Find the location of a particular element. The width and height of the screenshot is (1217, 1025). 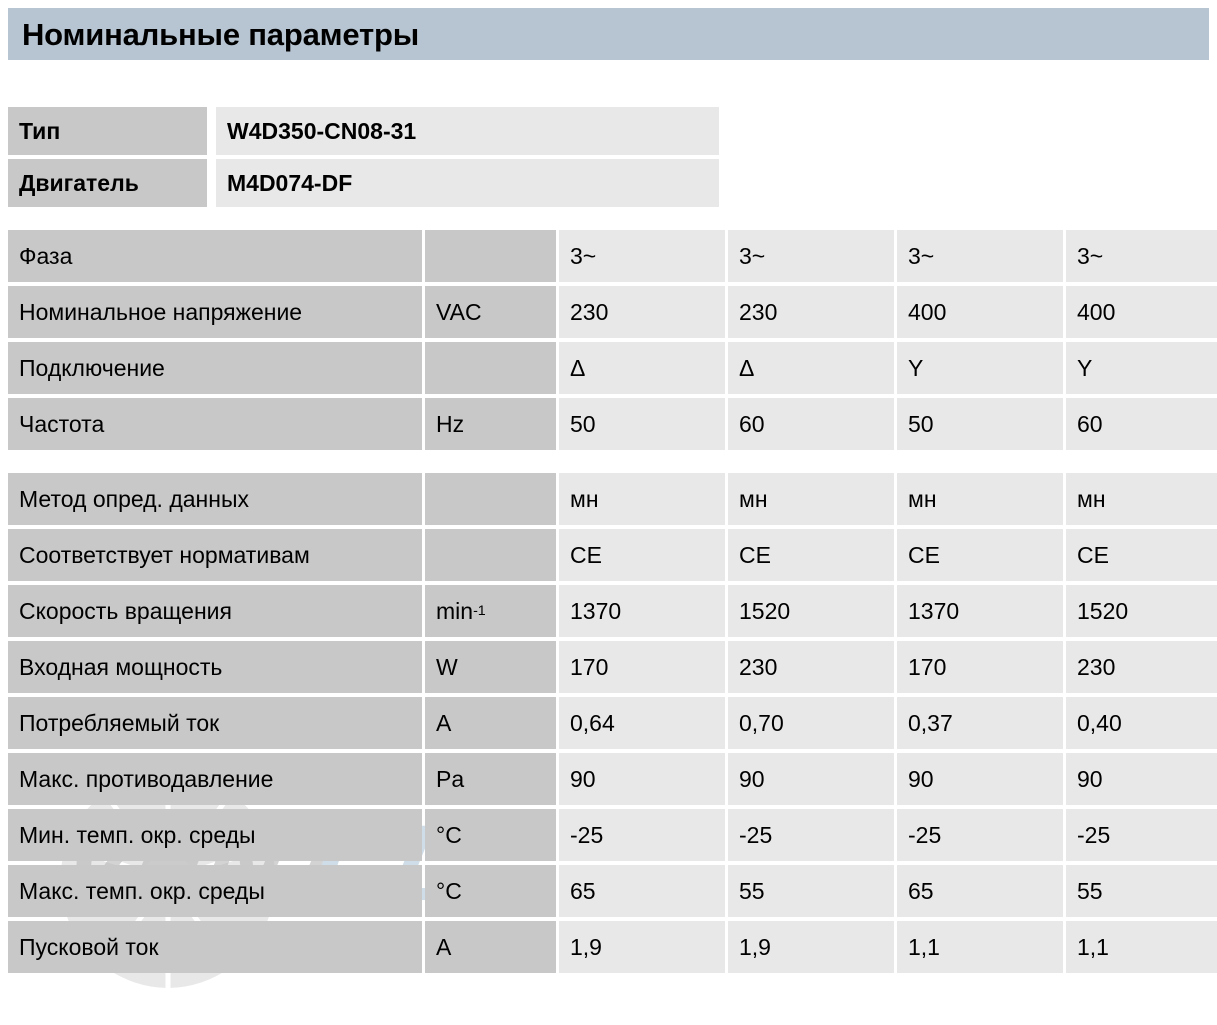

row-value-col3: 3~ is located at coordinates (980, 256).